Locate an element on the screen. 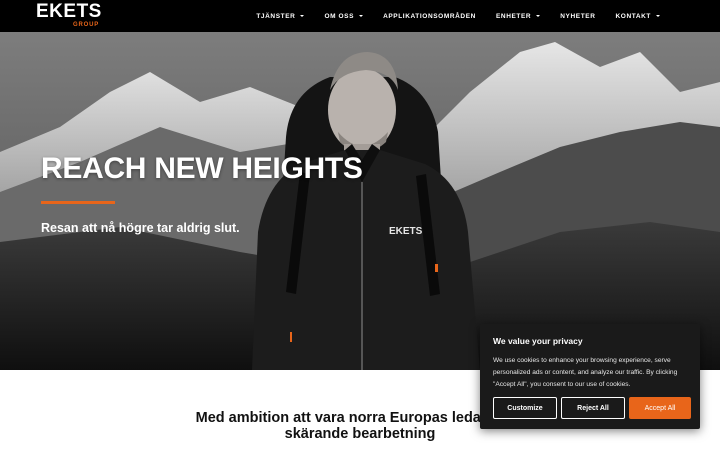 This screenshot has height=450, width=720. reject-all-button: Reject All is located at coordinates (593, 408).